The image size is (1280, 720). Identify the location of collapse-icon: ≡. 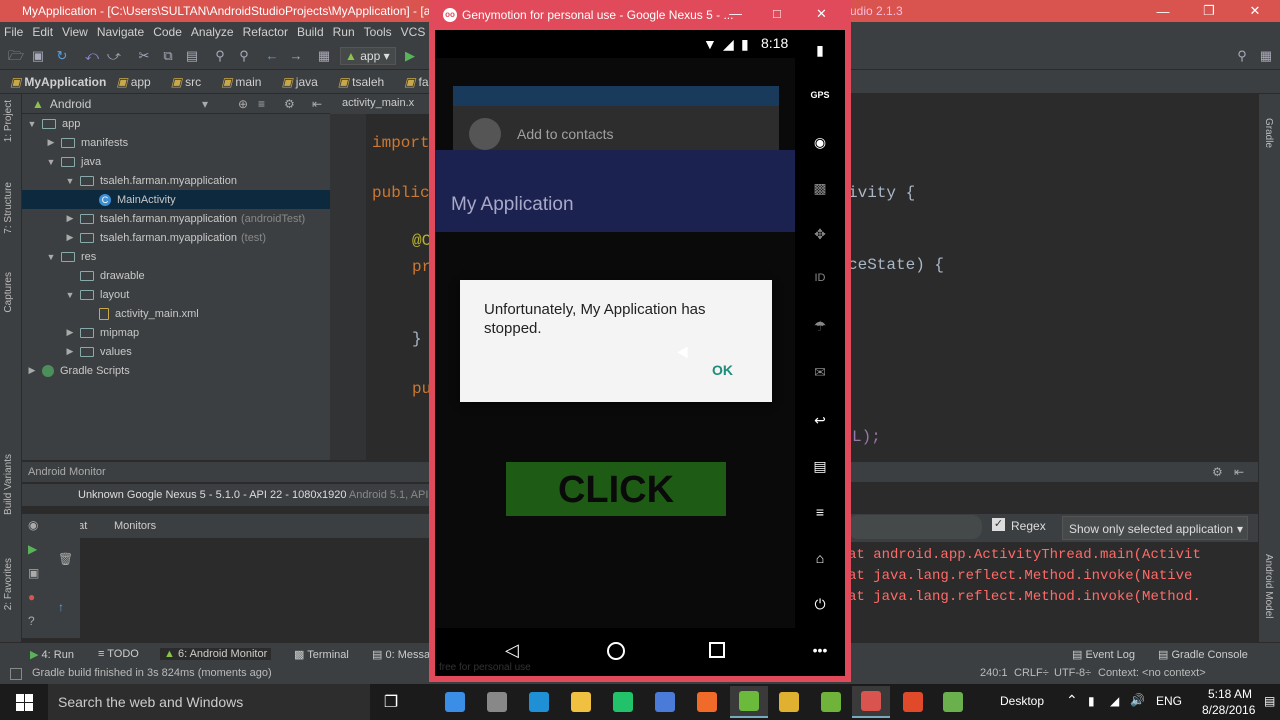
(261, 104).